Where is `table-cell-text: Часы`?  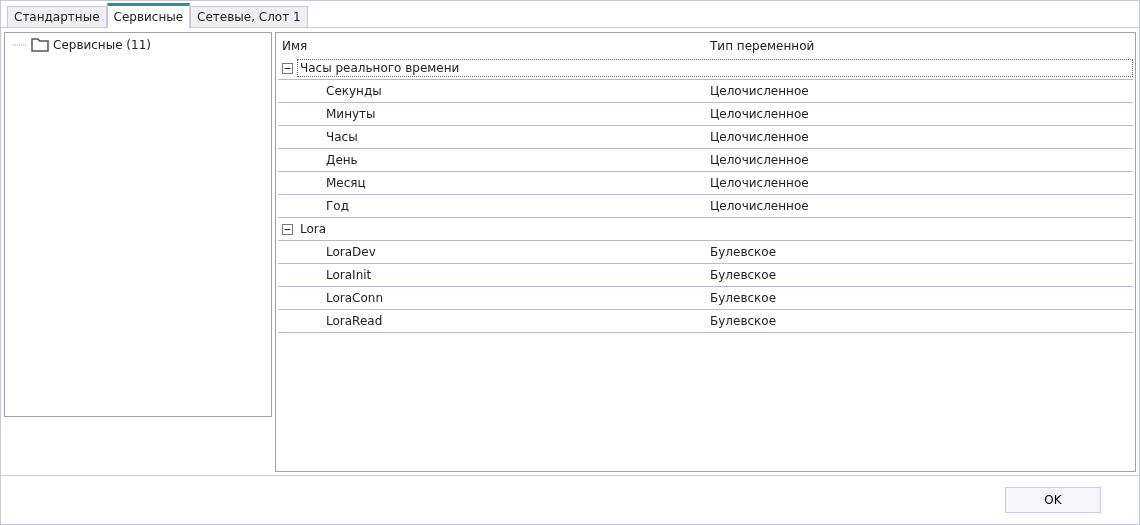
table-cell-text: Часы is located at coordinates (342, 137).